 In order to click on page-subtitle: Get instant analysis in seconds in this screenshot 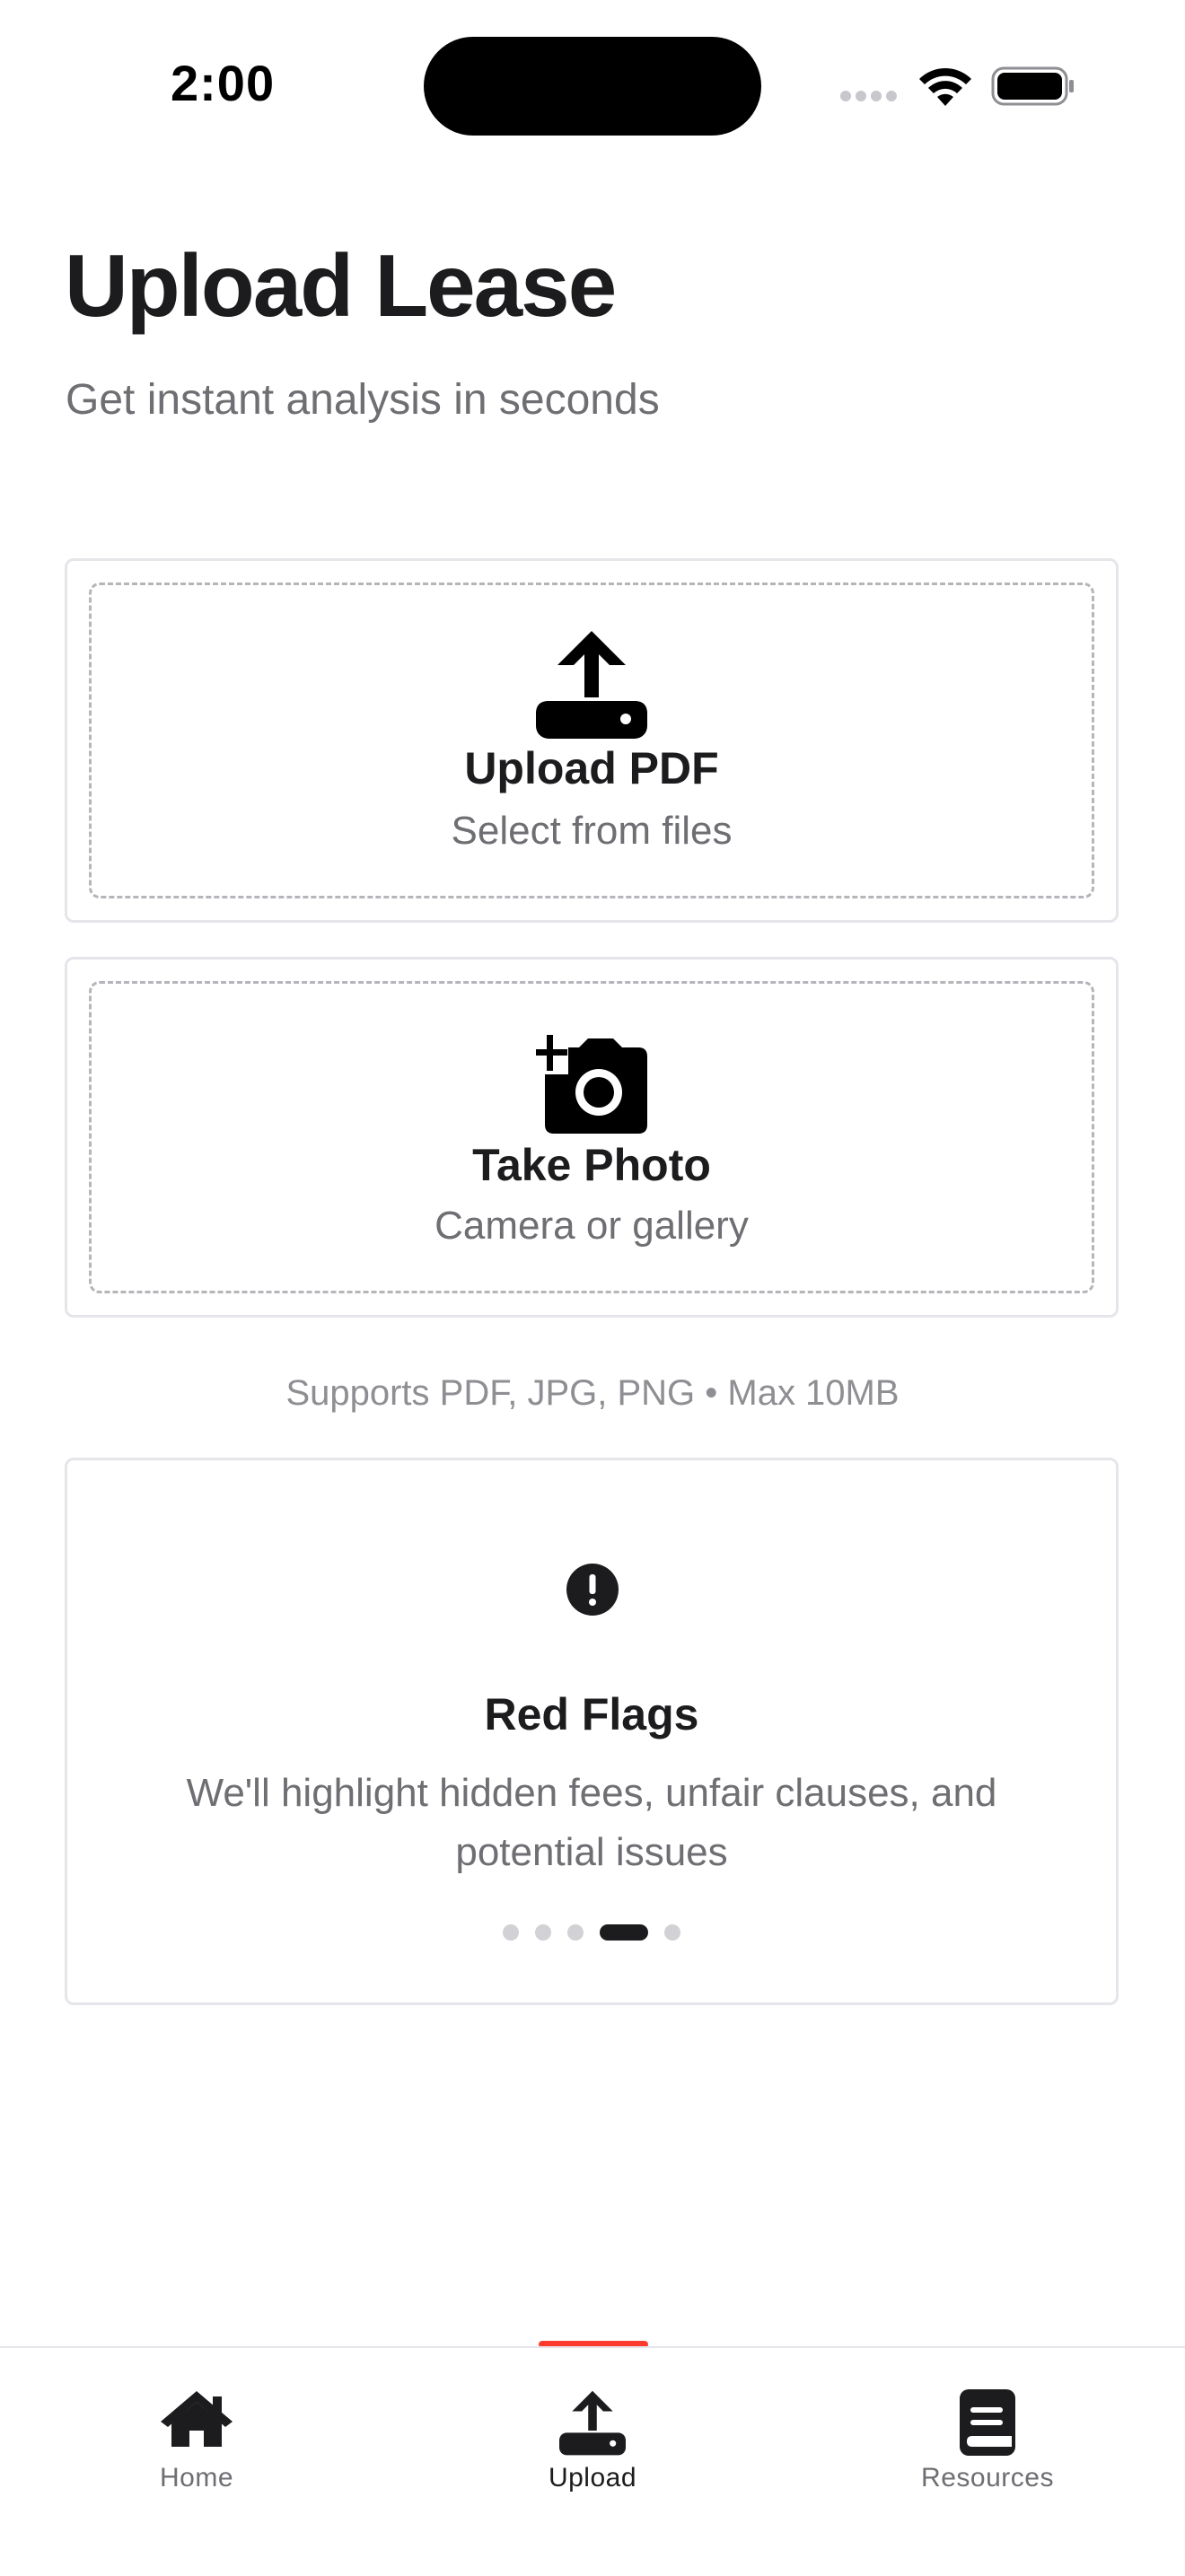, I will do `click(363, 400)`.